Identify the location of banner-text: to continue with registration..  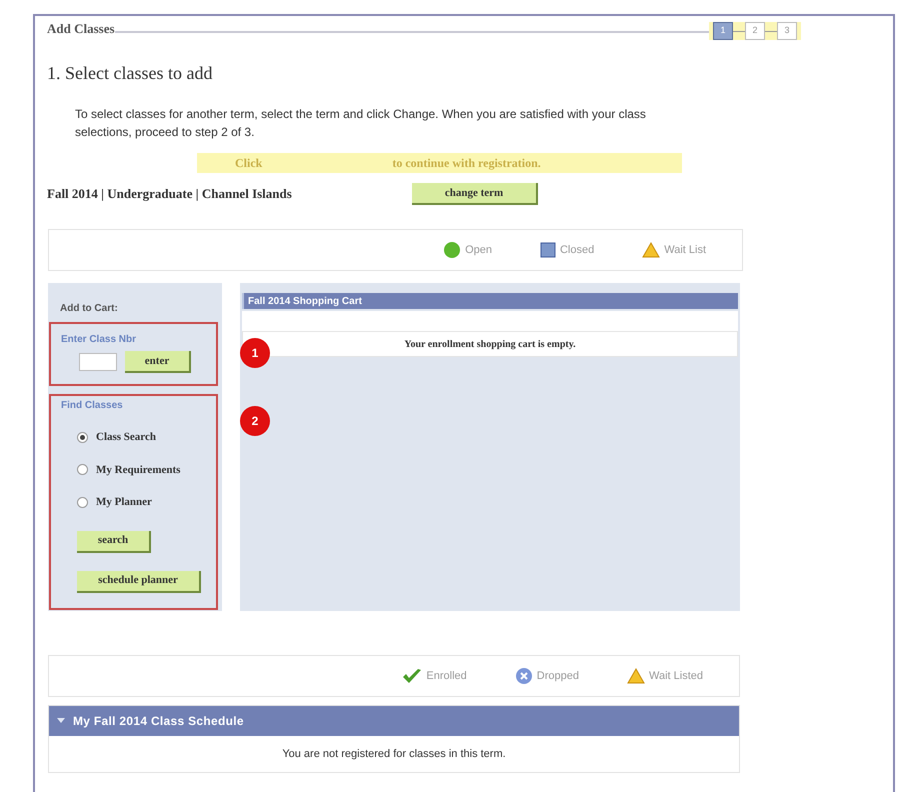
(466, 163).